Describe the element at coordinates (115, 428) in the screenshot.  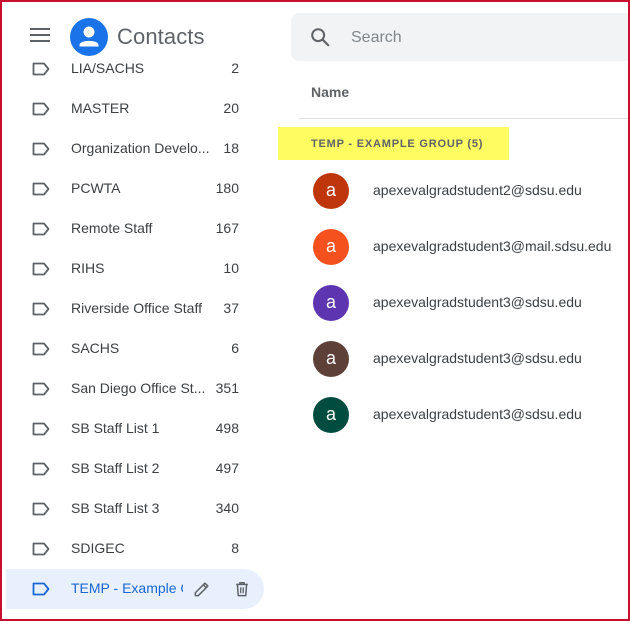
I see `sidebar-label-name: SB Staff List 1` at that location.